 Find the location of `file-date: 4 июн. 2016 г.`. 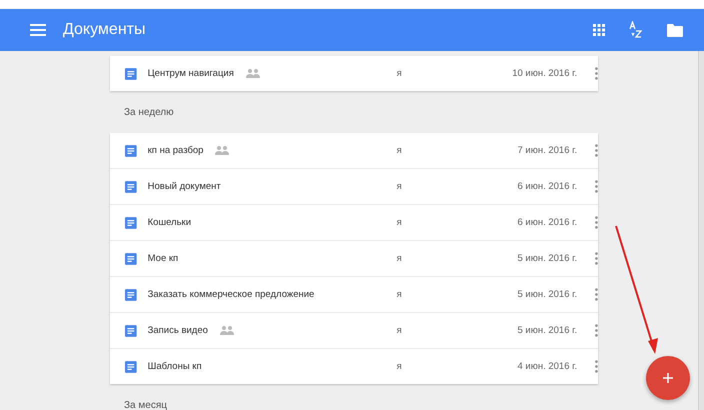

file-date: 4 июн. 2016 г. is located at coordinates (547, 366).